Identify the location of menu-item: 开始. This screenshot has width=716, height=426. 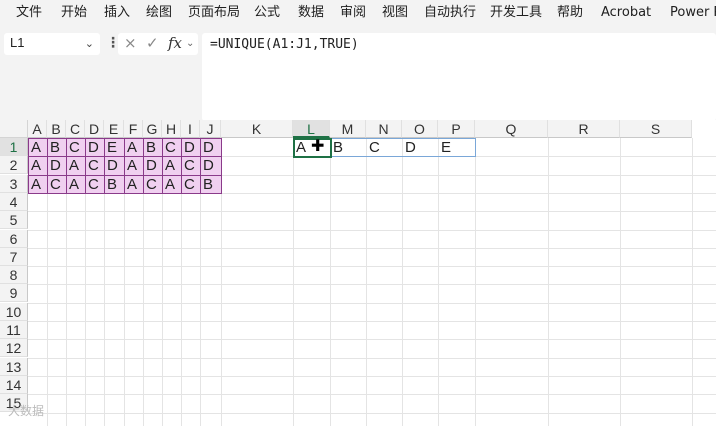
(74, 13).